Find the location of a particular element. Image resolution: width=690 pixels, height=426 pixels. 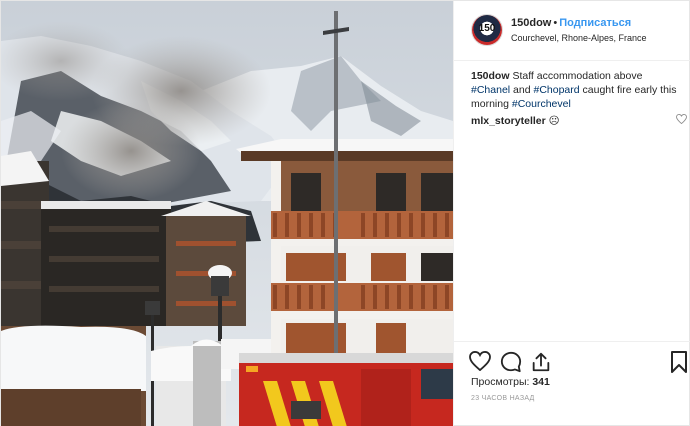

caption-username: 150dow is located at coordinates (490, 76).